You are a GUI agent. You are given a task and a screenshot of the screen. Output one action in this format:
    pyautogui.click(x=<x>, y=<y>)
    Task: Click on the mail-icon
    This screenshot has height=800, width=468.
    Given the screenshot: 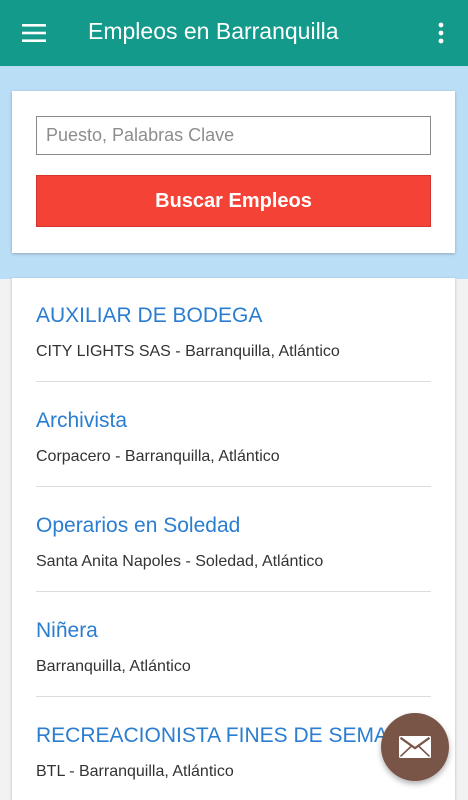 What is the action you would take?
    pyautogui.click(x=415, y=747)
    